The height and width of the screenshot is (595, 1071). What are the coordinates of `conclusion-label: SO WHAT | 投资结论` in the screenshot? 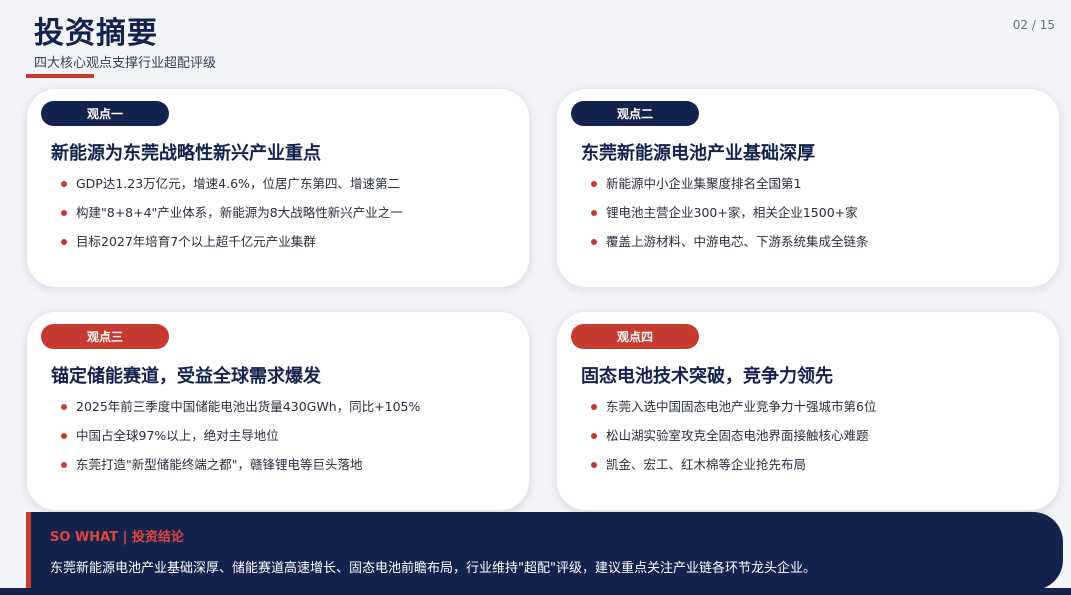 It's located at (117, 537).